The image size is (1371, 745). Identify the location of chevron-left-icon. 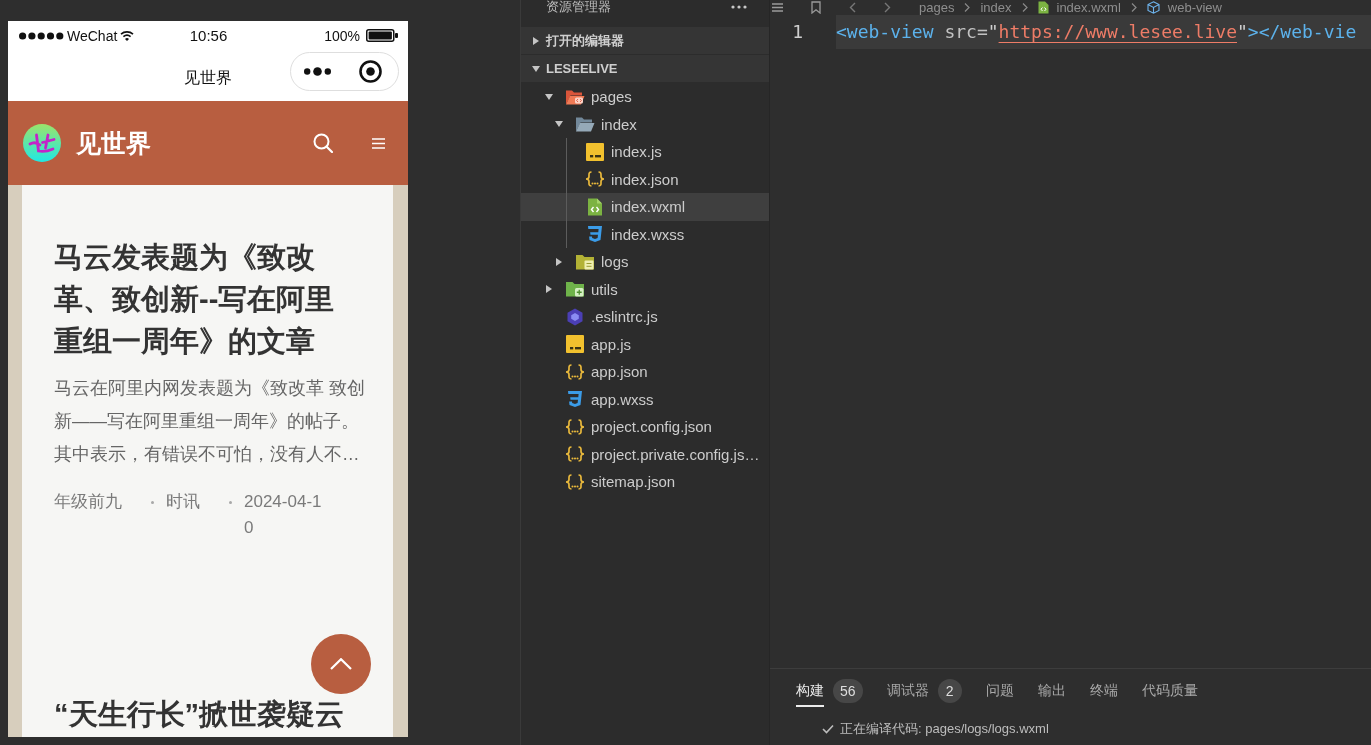
(852, 7).